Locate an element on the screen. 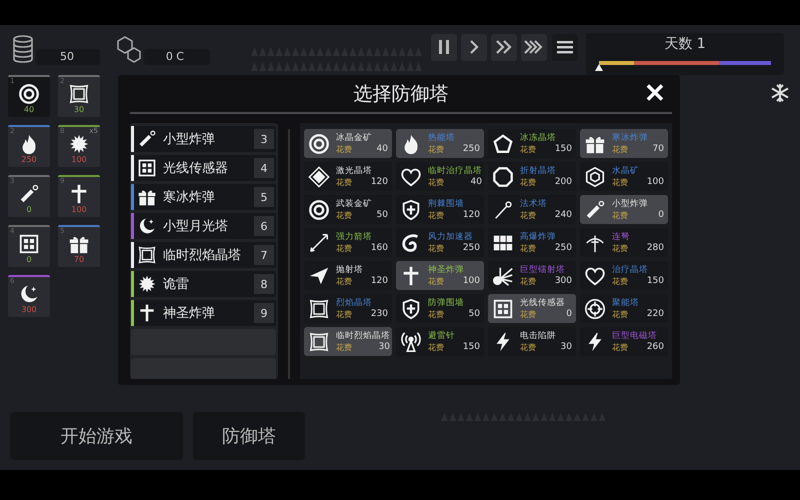  cost-value: 40 is located at coordinates (382, 149).